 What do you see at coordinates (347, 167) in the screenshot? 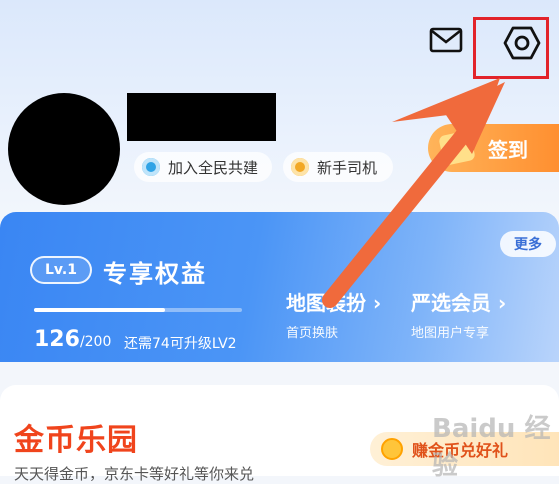
I see `novice-driver-label: 新手司机` at bounding box center [347, 167].